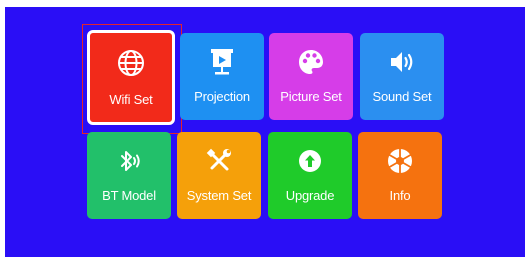 This screenshot has height=264, width=530. What do you see at coordinates (131, 63) in the screenshot?
I see `globe-icon` at bounding box center [131, 63].